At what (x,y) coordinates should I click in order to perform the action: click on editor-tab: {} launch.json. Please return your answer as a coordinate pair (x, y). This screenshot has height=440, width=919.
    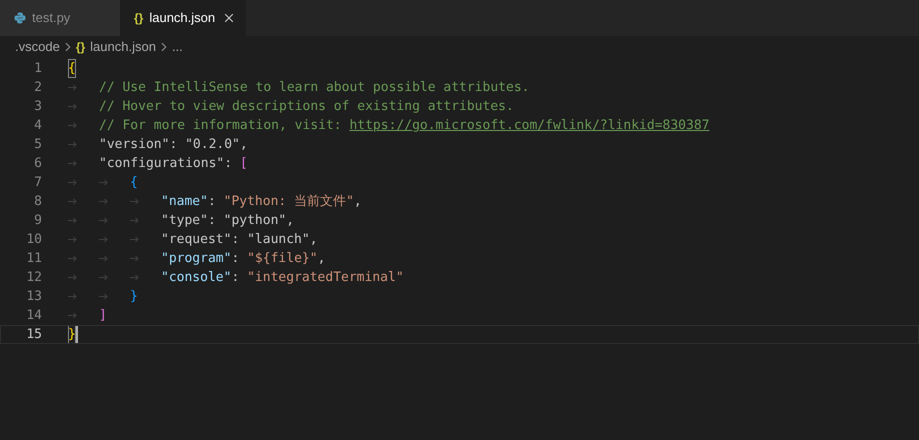
    Looking at the image, I should click on (183, 18).